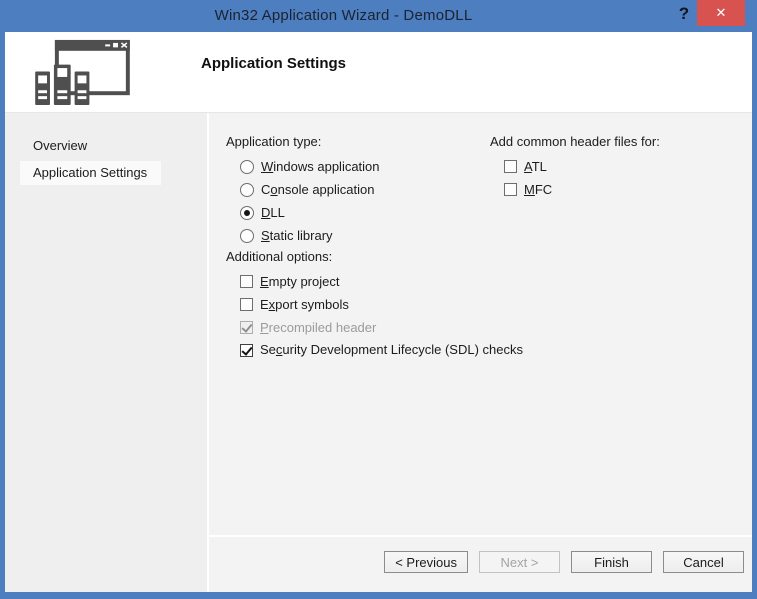  What do you see at coordinates (304, 304) in the screenshot?
I see `checkbox-label: Export symbols` at bounding box center [304, 304].